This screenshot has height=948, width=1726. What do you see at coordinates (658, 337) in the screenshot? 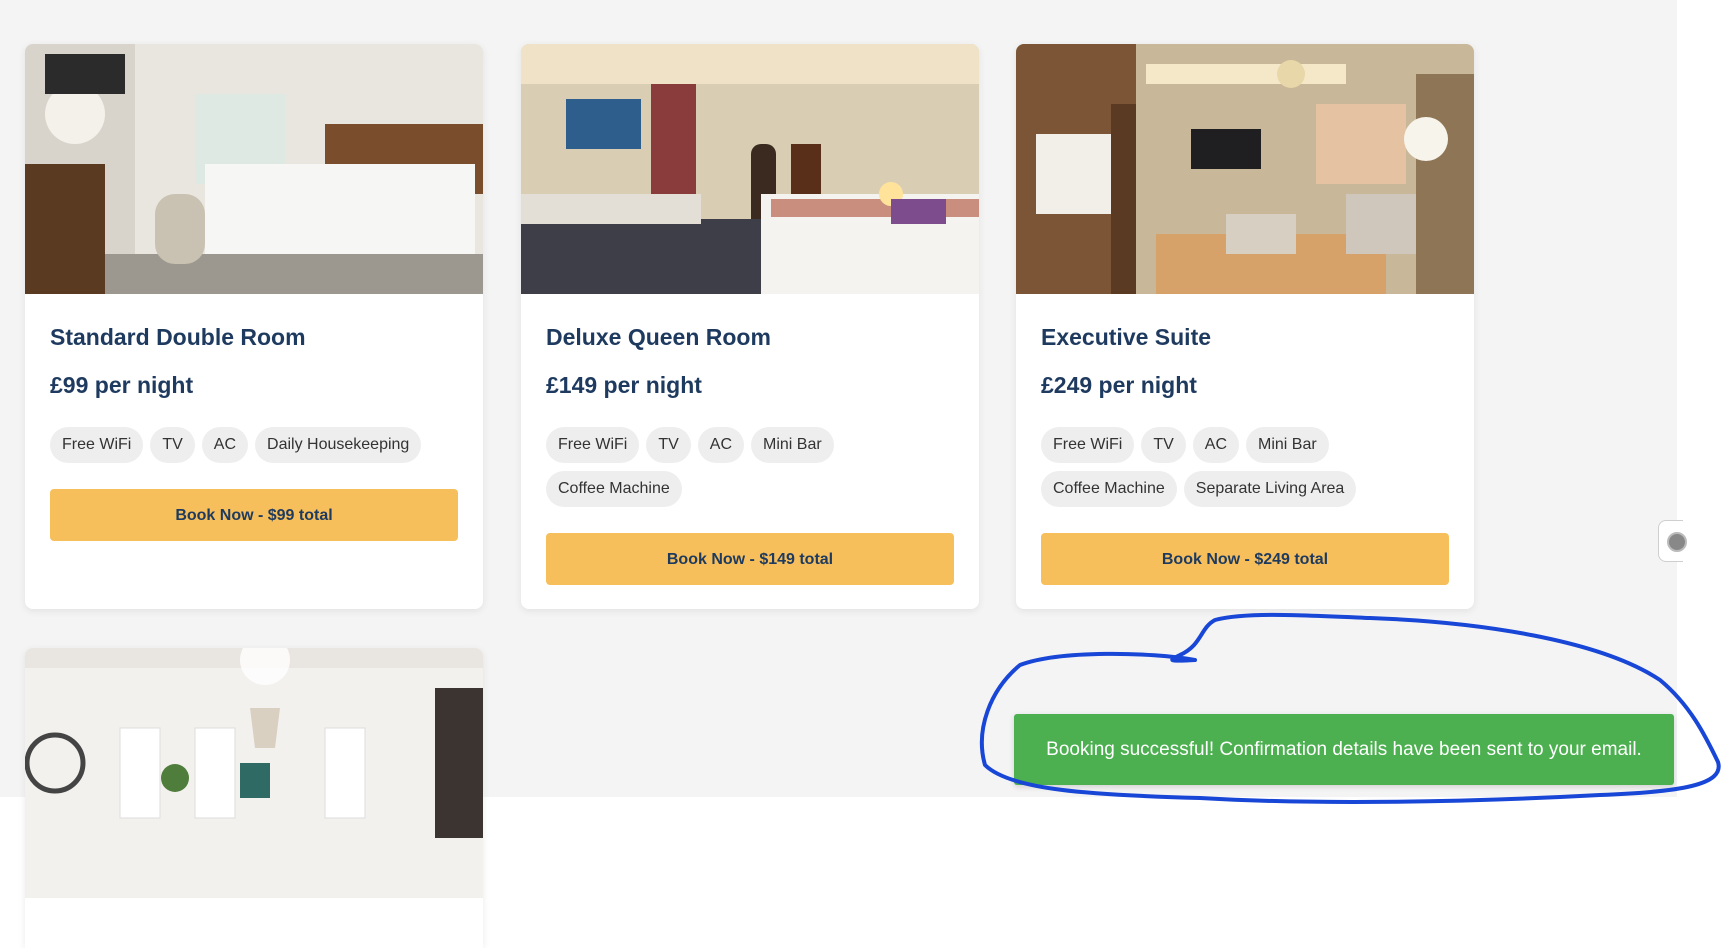
I see `room-title: Deluxe Queen Room` at bounding box center [658, 337].